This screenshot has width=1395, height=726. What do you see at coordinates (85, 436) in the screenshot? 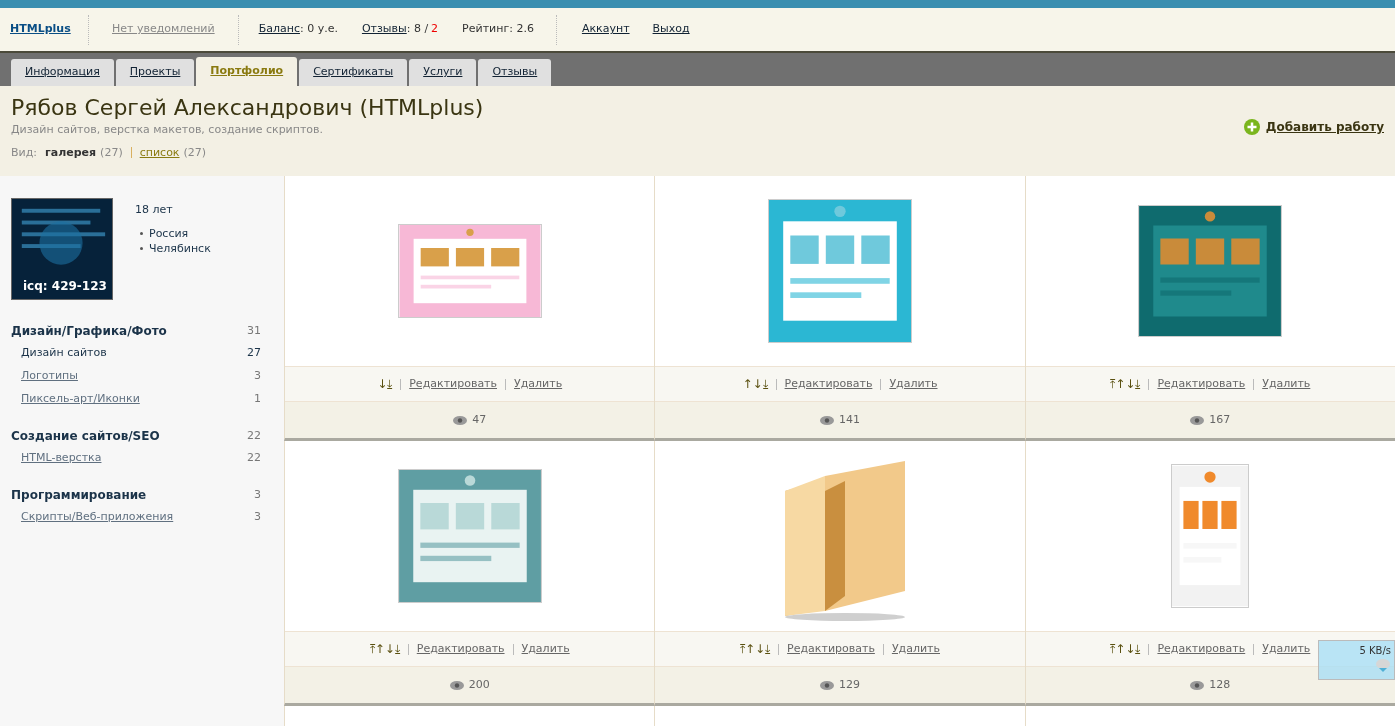
I see `category-title: Создание сайтов/SEO` at bounding box center [85, 436].